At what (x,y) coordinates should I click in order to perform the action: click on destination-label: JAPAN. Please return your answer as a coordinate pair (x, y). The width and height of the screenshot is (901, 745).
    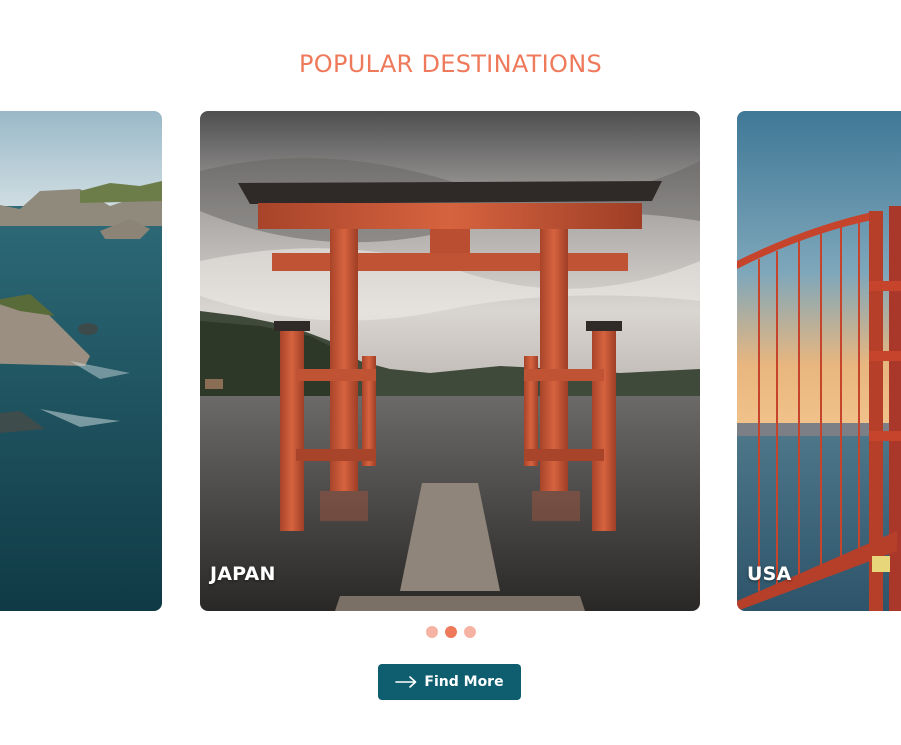
    Looking at the image, I should click on (243, 574).